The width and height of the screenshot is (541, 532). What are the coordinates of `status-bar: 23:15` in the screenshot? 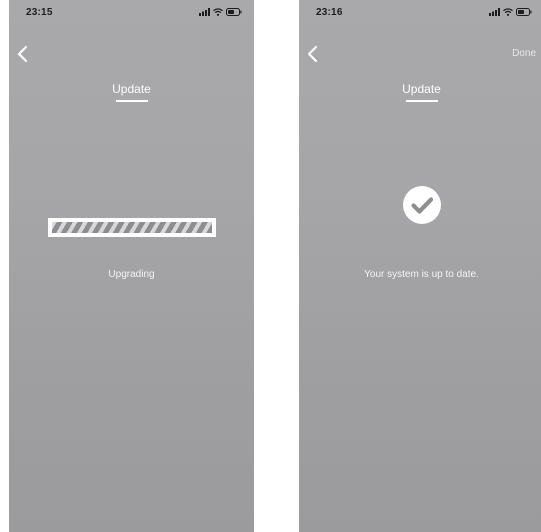 It's located at (131, 13).